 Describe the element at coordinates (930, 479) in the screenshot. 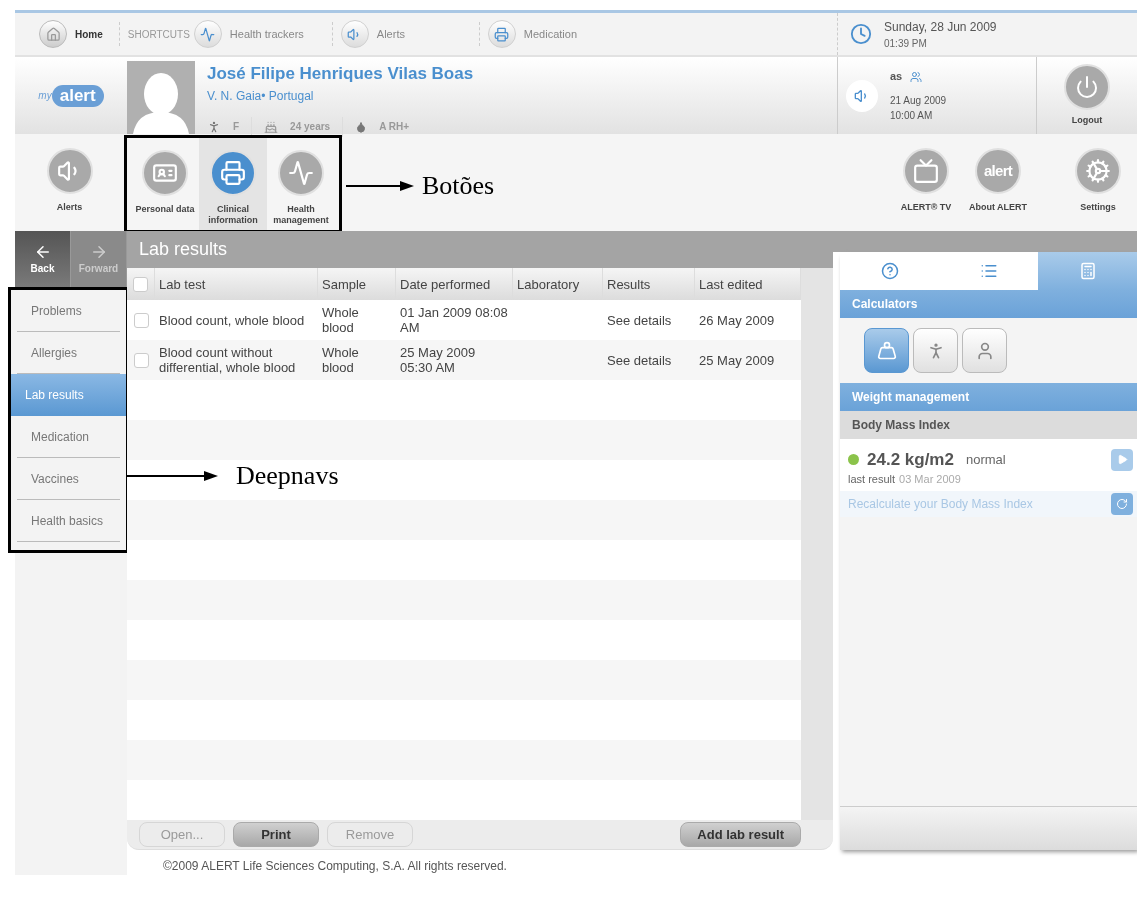

I see `last-result-date: 03 Mar 2009` at that location.